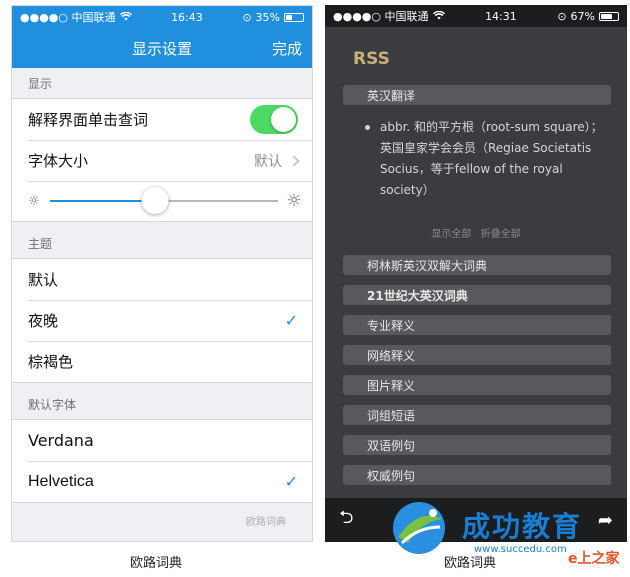 Image resolution: width=630 pixels, height=577 pixels. I want to click on font-group: Verdana Helvetica ✓, so click(162, 461).